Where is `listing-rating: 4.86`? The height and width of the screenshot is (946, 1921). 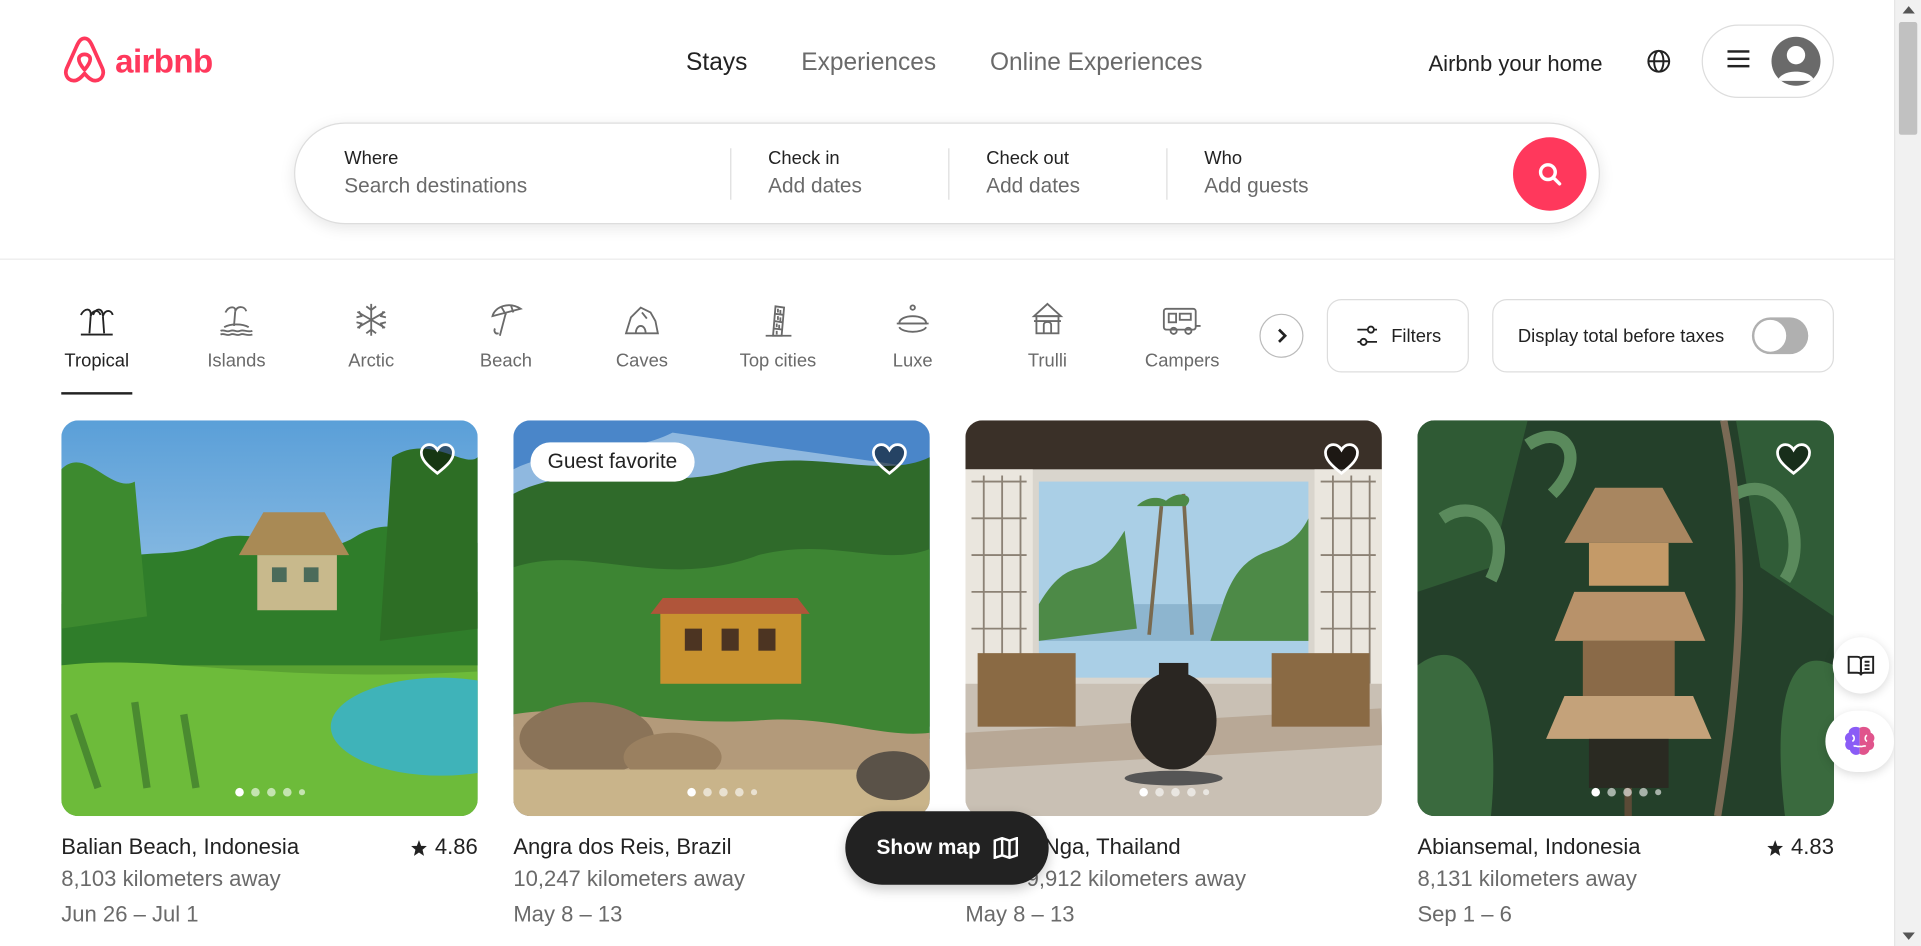 listing-rating: 4.86 is located at coordinates (444, 847).